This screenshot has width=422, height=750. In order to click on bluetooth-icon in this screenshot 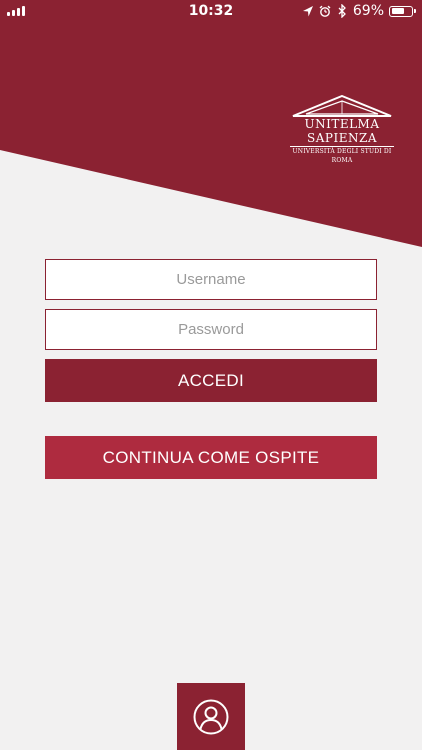, I will do `click(342, 11)`.